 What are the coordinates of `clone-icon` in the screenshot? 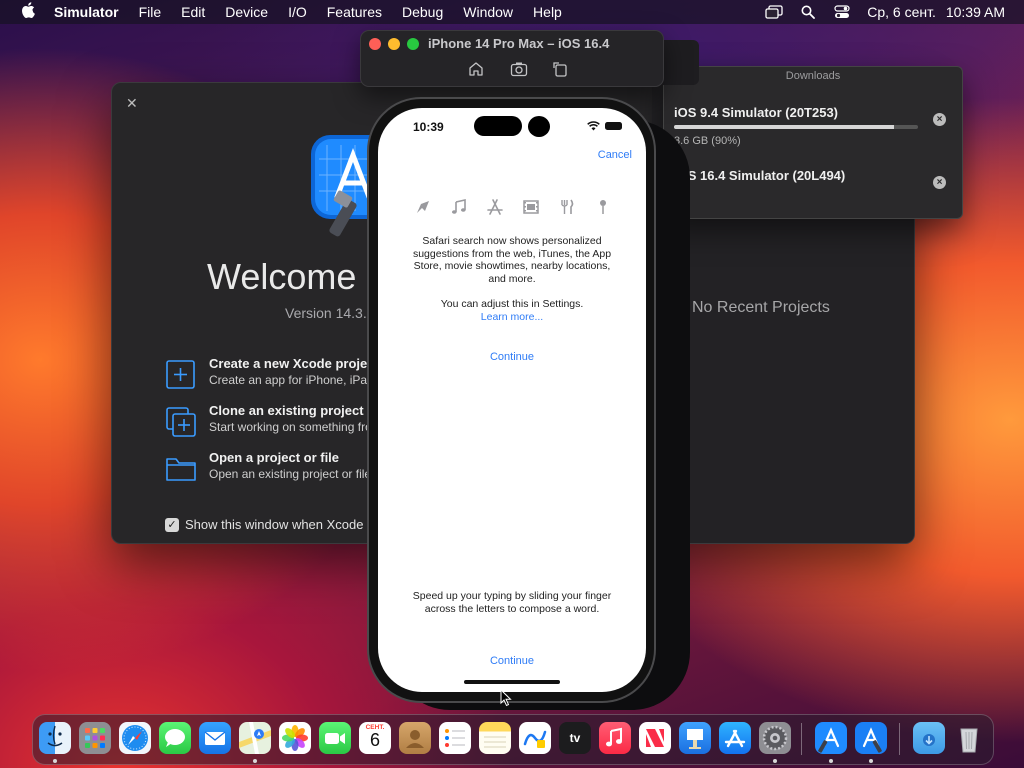 It's located at (181, 422).